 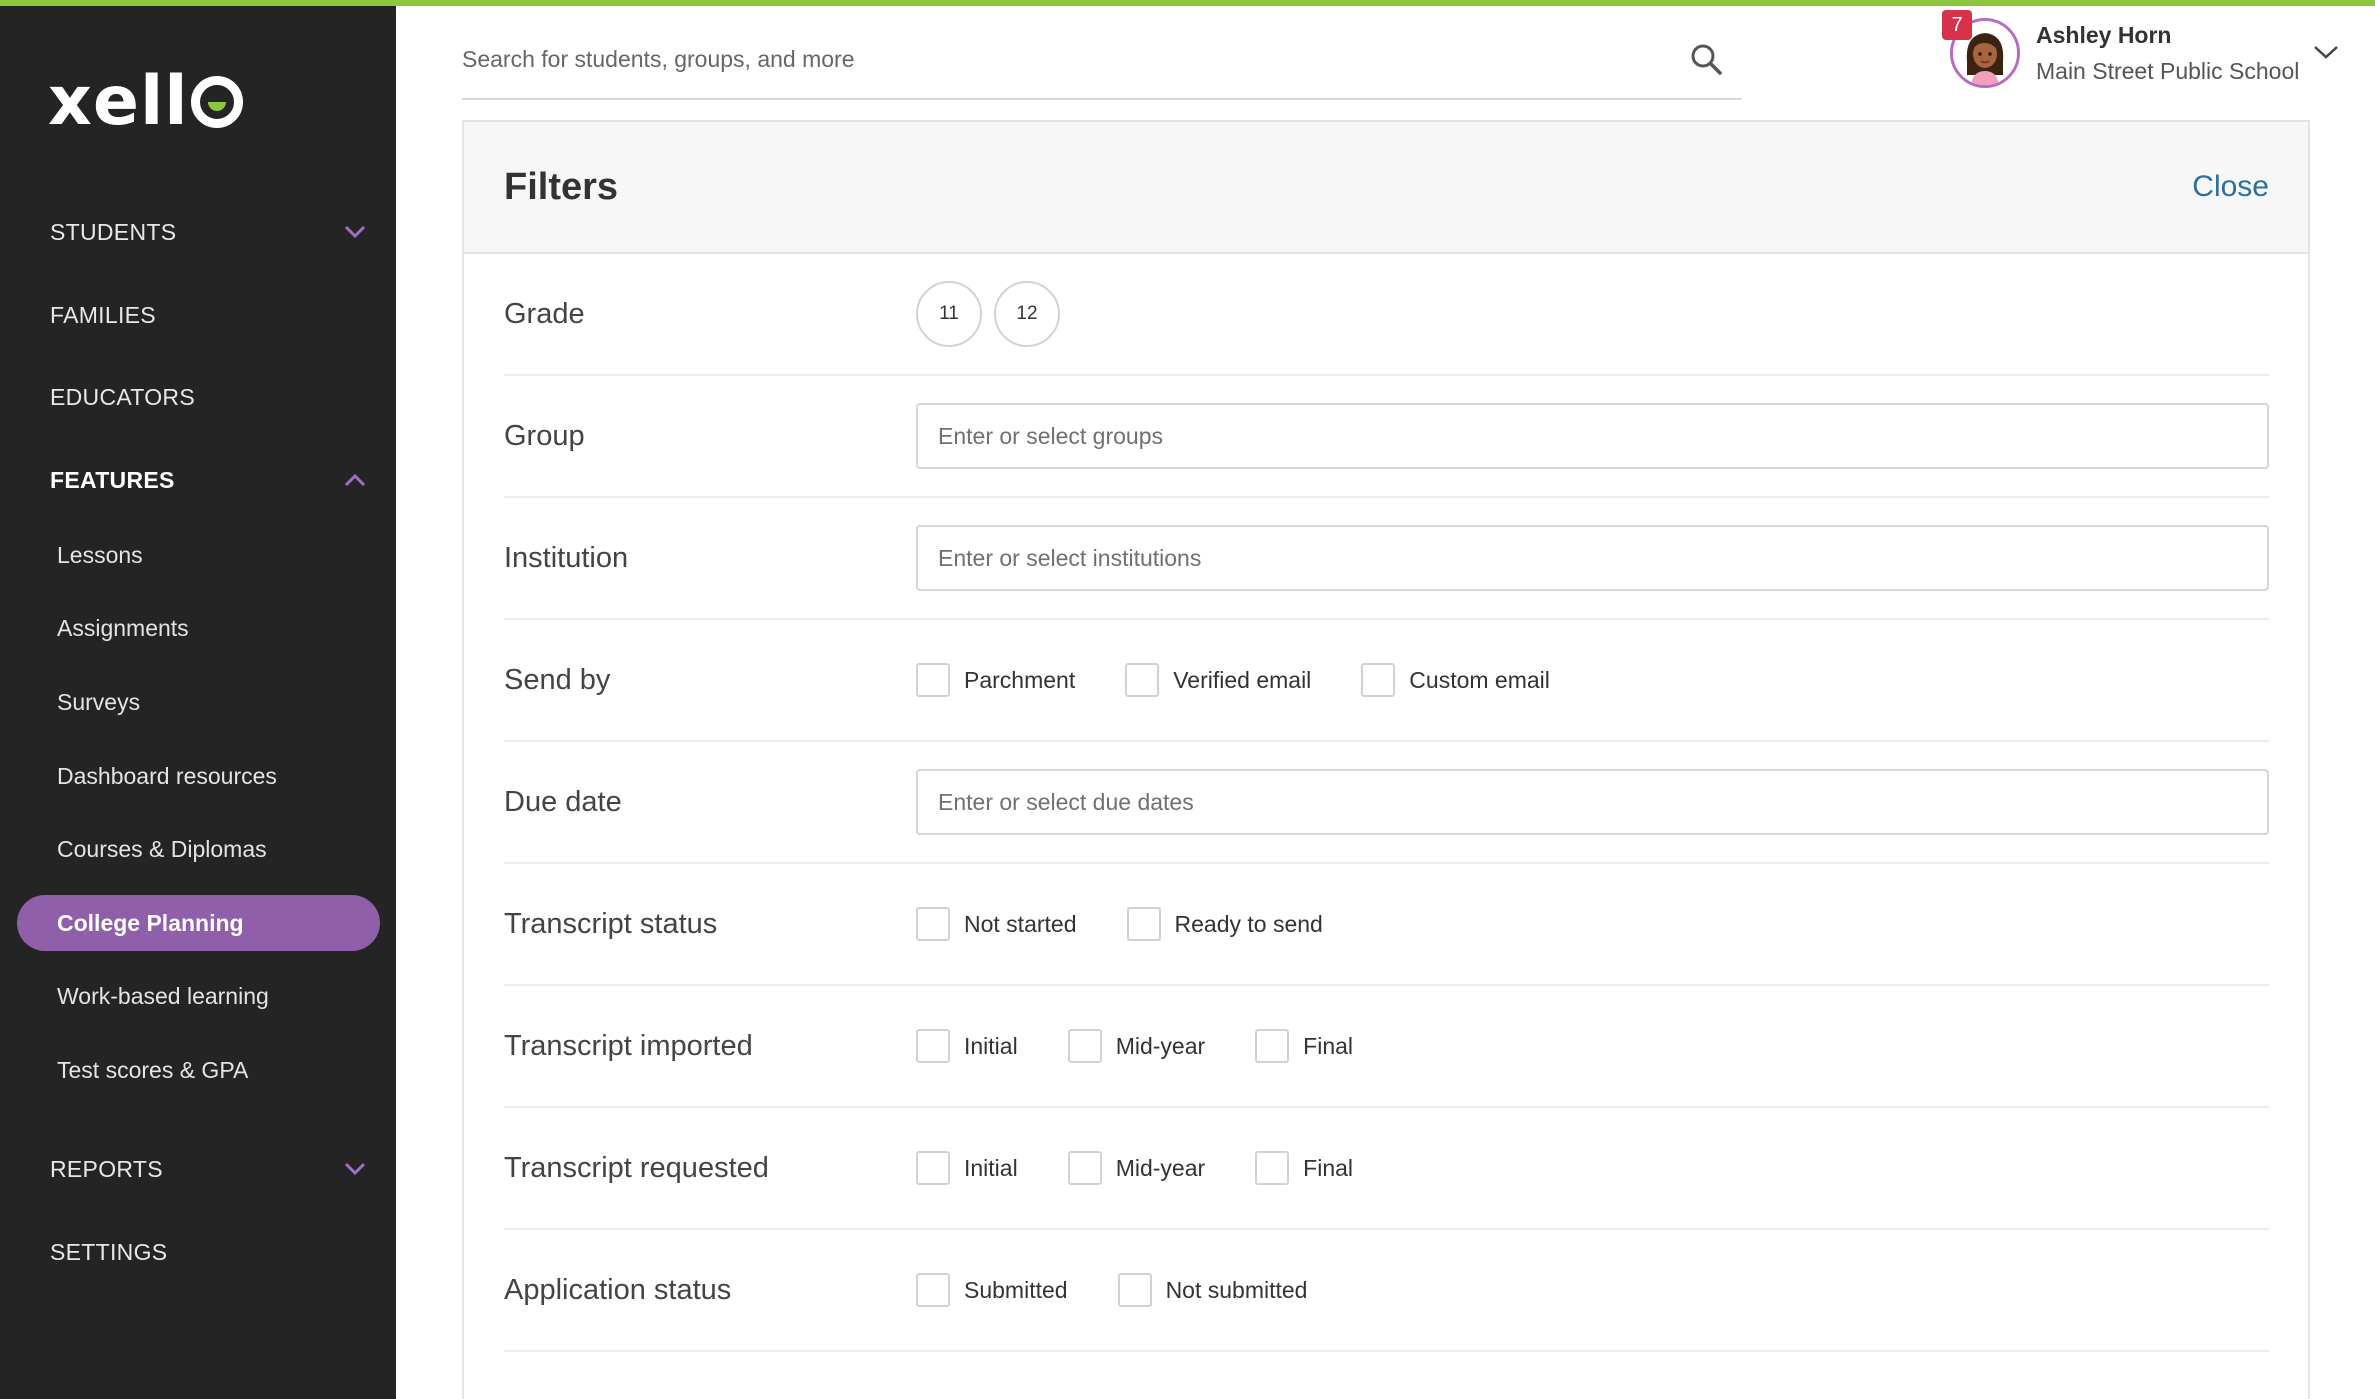 What do you see at coordinates (1602, 436) in the screenshot?
I see `group-input` at bounding box center [1602, 436].